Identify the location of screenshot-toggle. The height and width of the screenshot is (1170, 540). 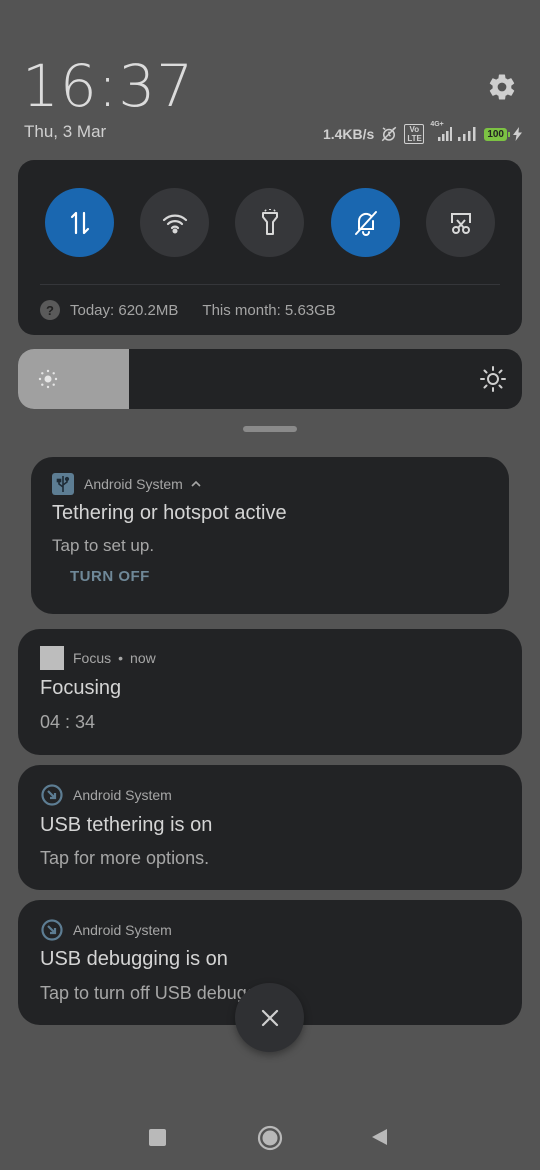
(460, 222).